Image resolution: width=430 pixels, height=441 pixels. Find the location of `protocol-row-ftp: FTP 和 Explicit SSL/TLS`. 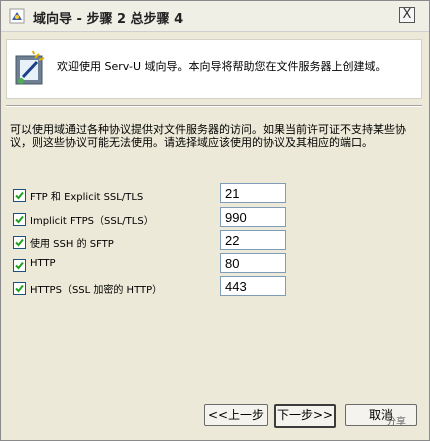

protocol-row-ftp: FTP 和 Explicit SSL/TLS is located at coordinates (149, 195).